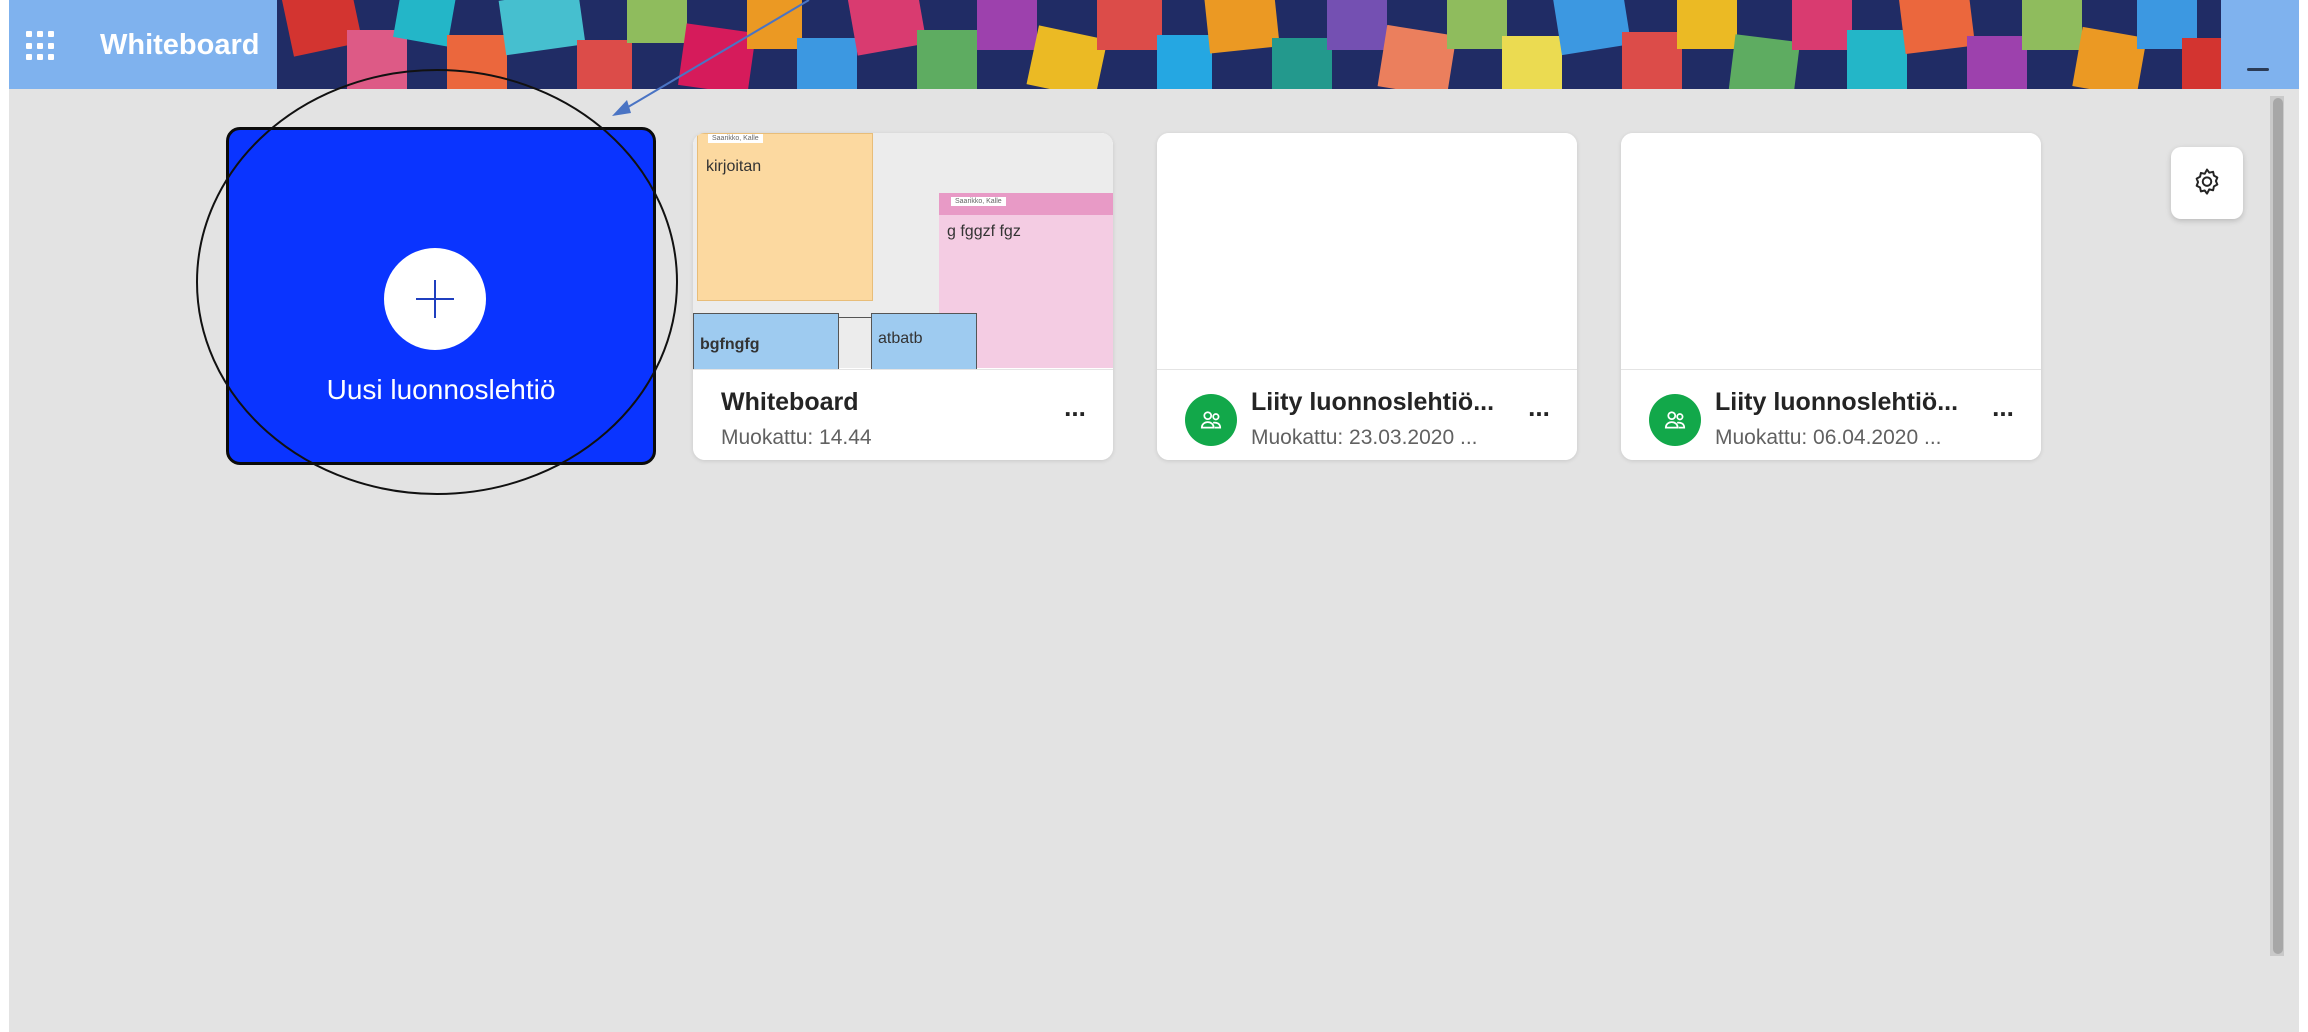 The image size is (2308, 1032). I want to click on new-whiteboard-tile: Uusi luonnoslehtiö, so click(441, 296).